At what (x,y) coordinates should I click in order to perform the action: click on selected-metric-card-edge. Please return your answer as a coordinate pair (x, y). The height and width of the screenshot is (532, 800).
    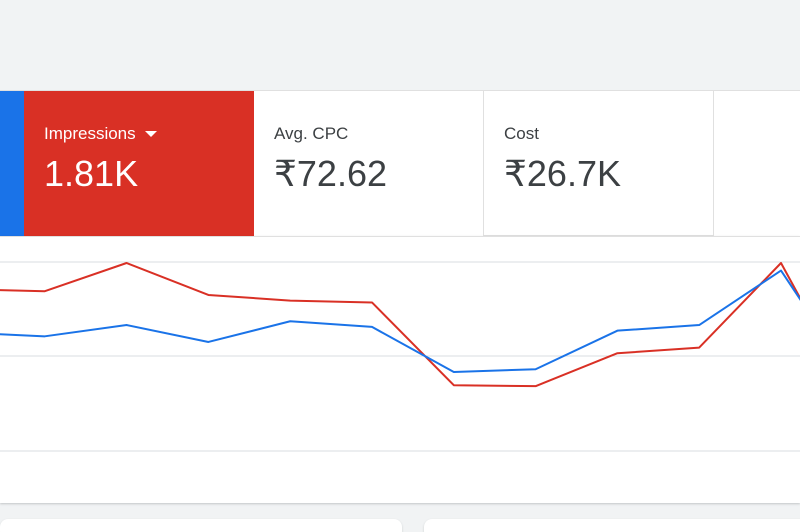
    Looking at the image, I should click on (12, 163).